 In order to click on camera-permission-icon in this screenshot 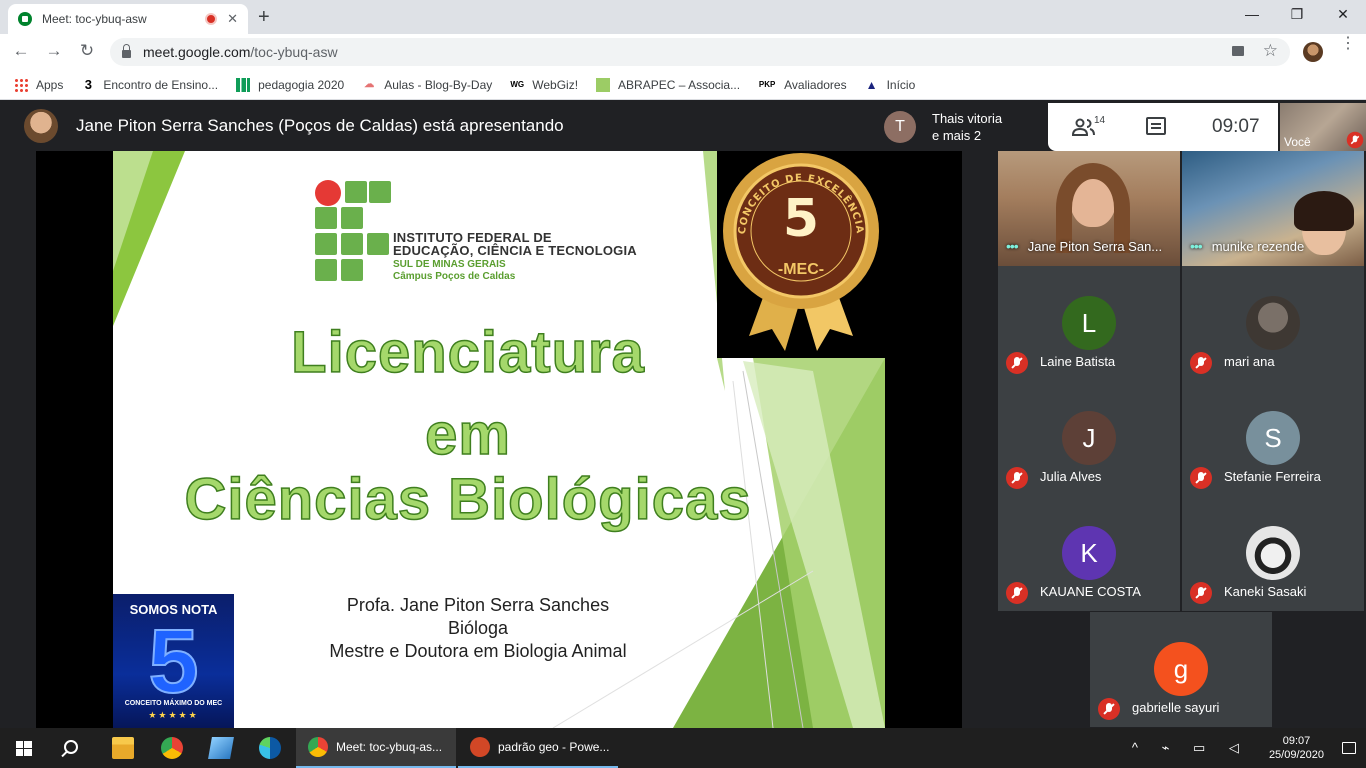, I will do `click(1238, 51)`.